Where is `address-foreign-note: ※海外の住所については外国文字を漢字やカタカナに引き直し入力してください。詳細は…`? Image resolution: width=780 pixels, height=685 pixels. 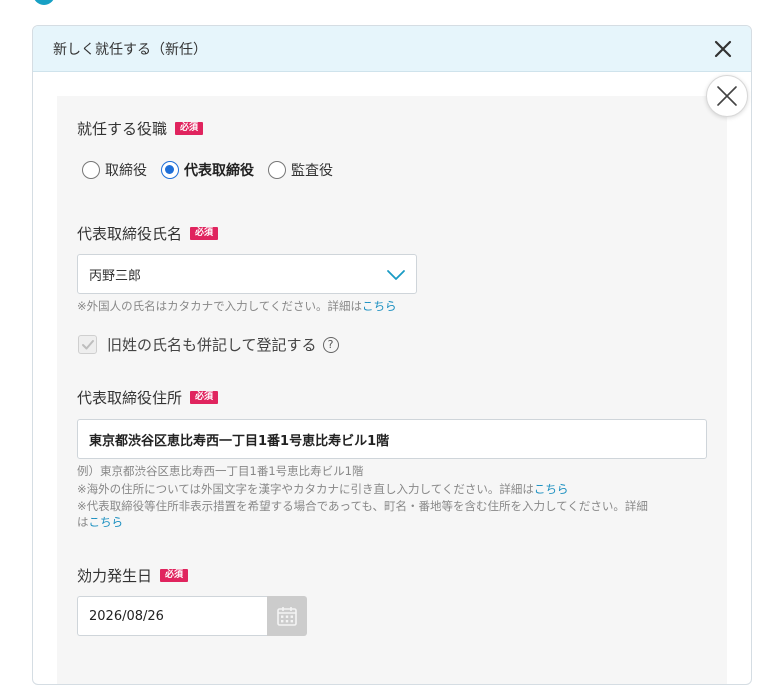
address-foreign-note: ※海外の住所については外国文字を漢字やカタカナに引き直し入力してください。詳細は… is located at coordinates (323, 489).